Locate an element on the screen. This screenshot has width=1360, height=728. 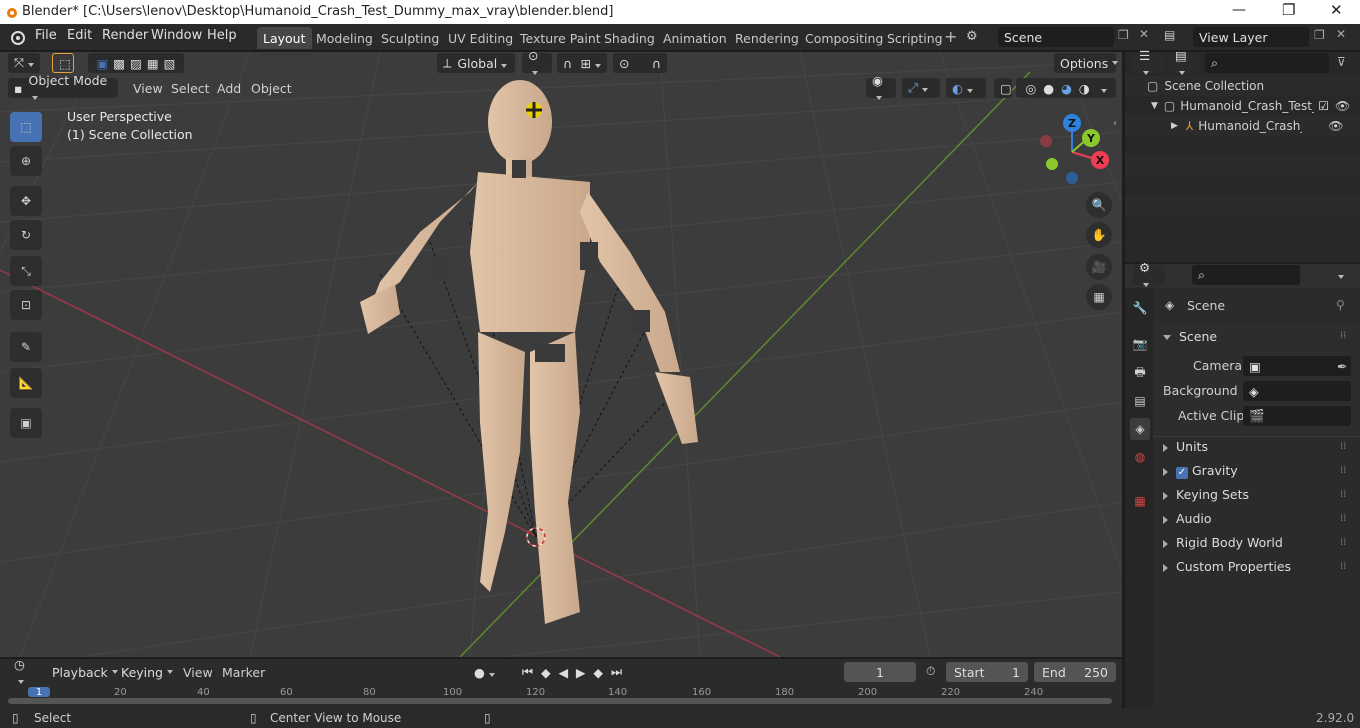
menu-edit: Edit is located at coordinates (79, 35).